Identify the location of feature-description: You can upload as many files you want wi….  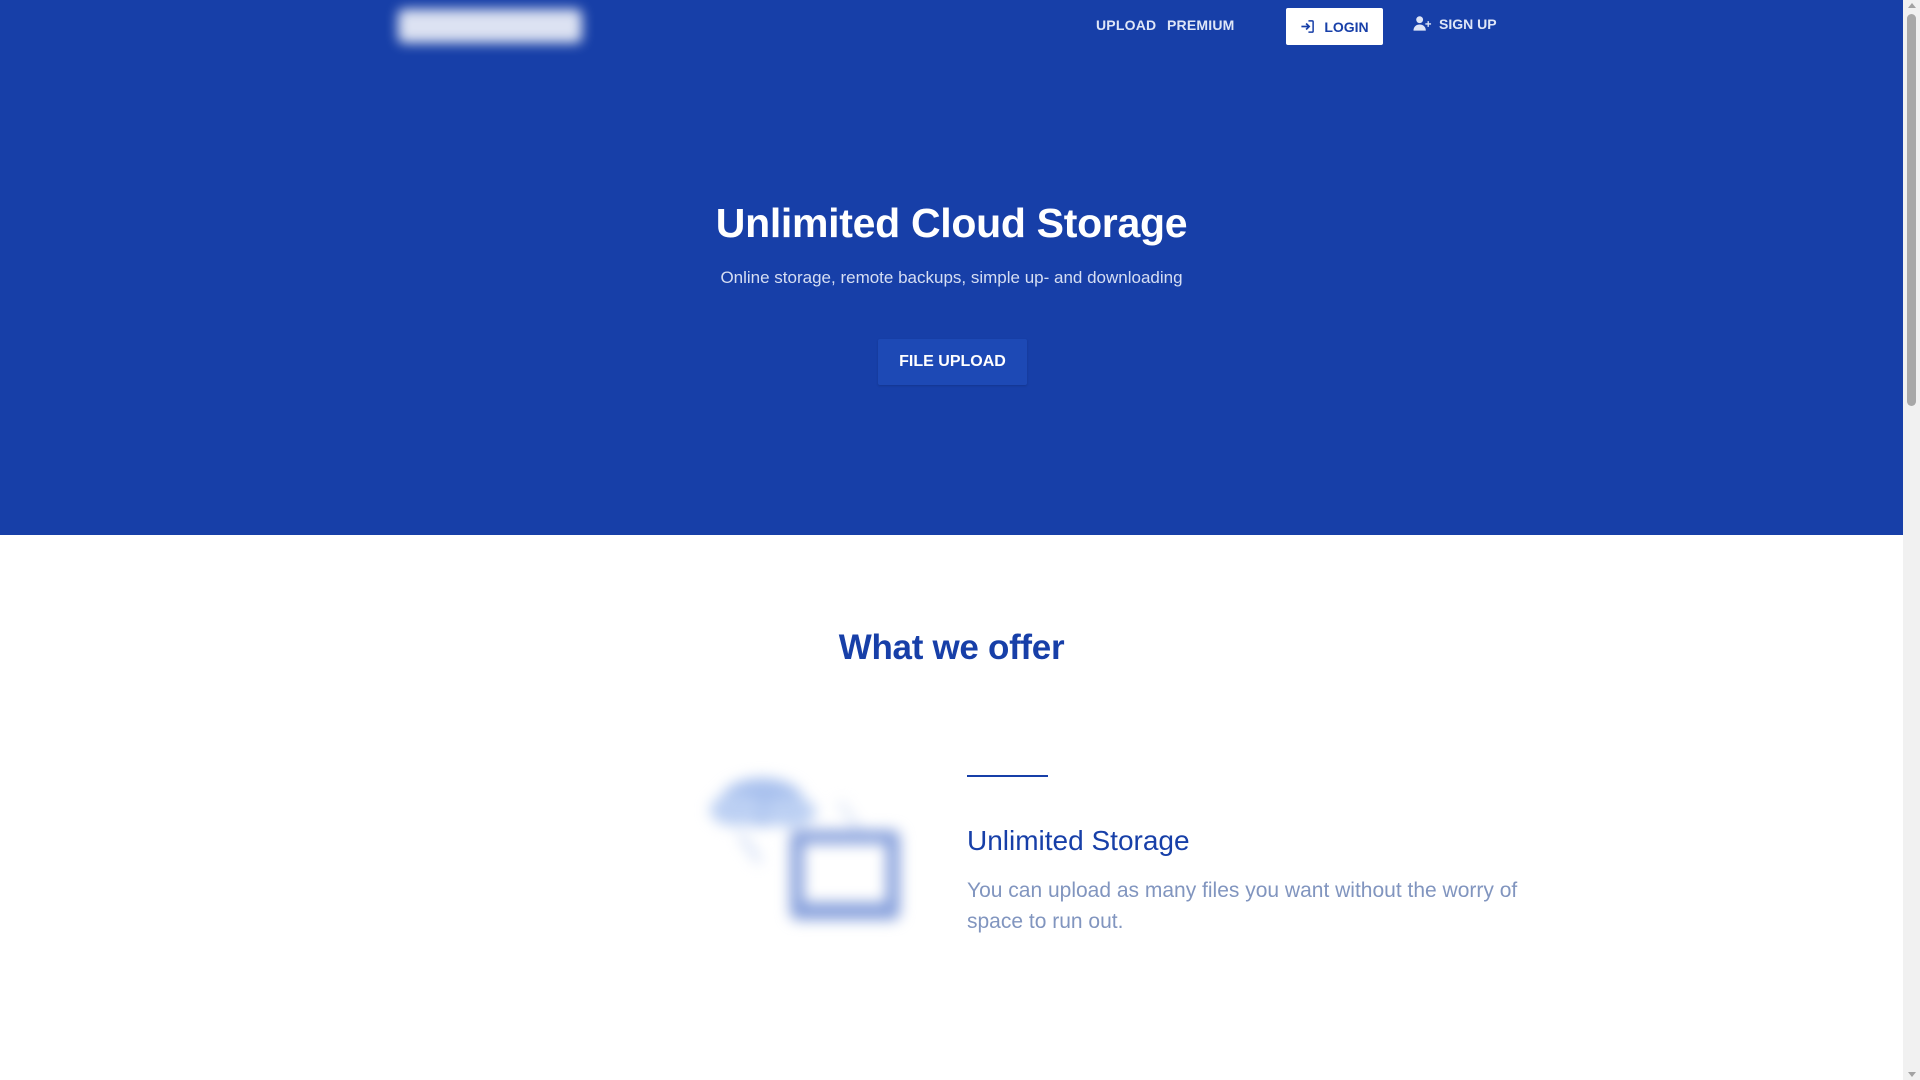
(1242, 906).